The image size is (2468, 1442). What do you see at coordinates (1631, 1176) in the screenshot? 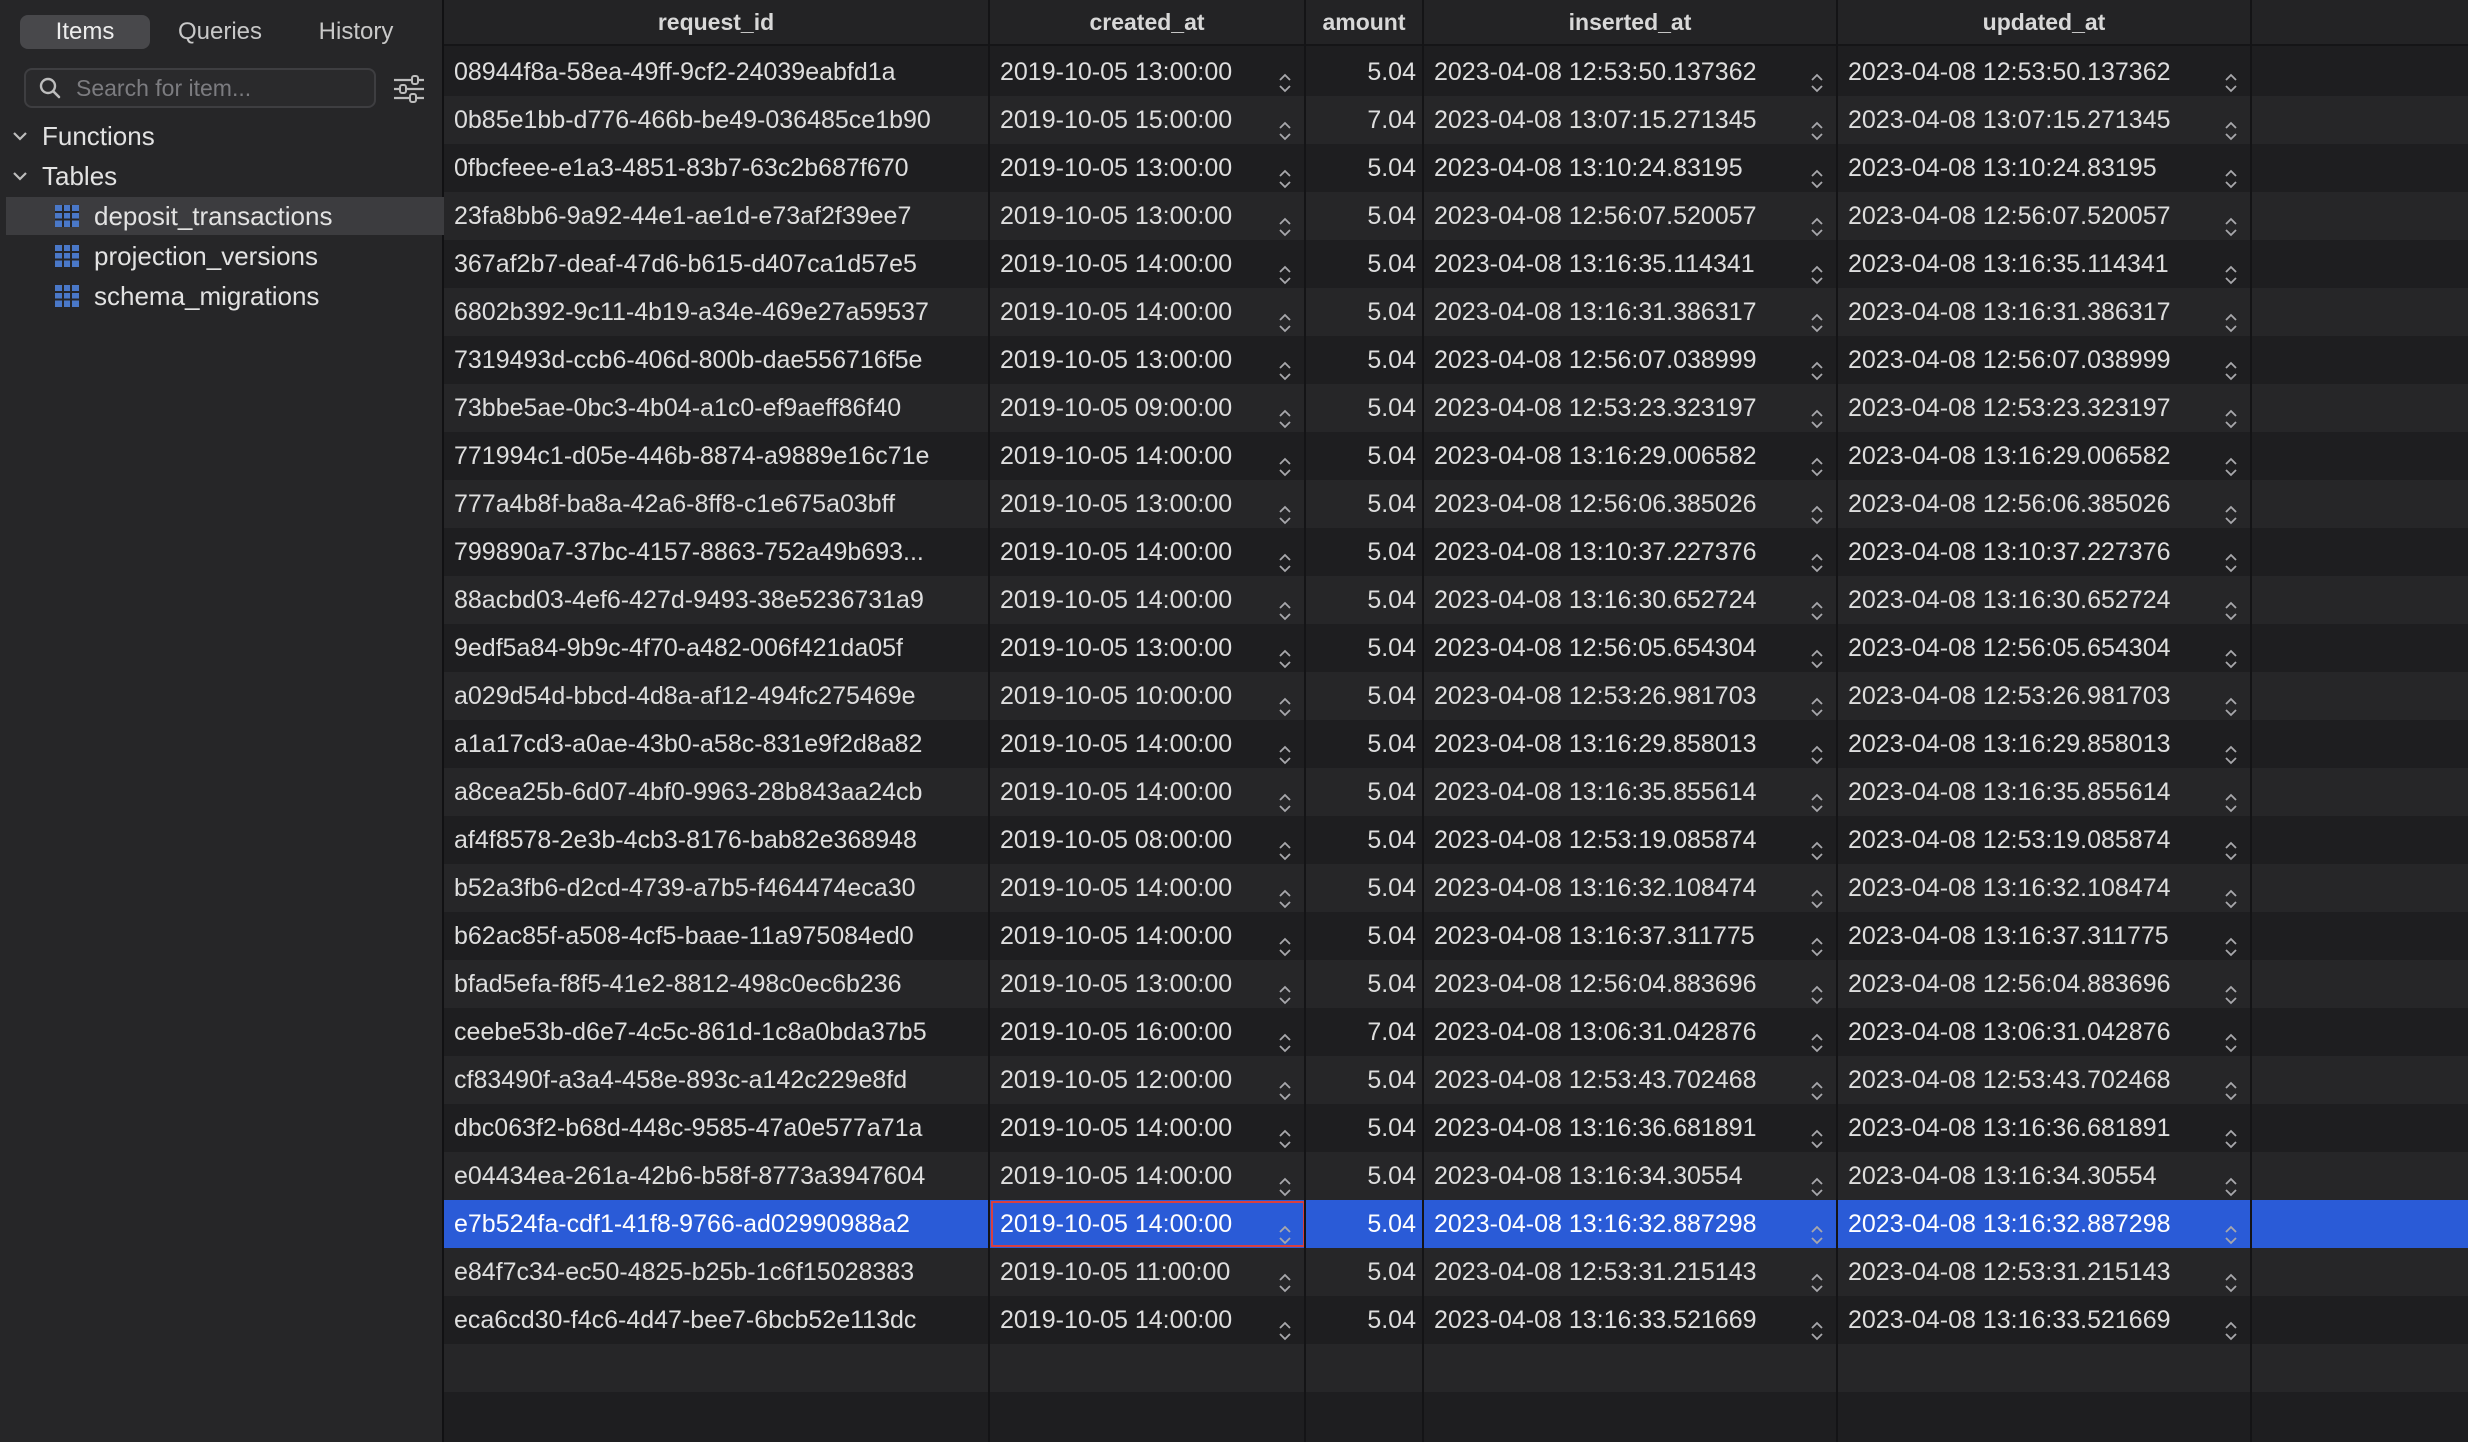
I see `cell-inserted-at: 2023-04-08 13:16:34.30554` at bounding box center [1631, 1176].